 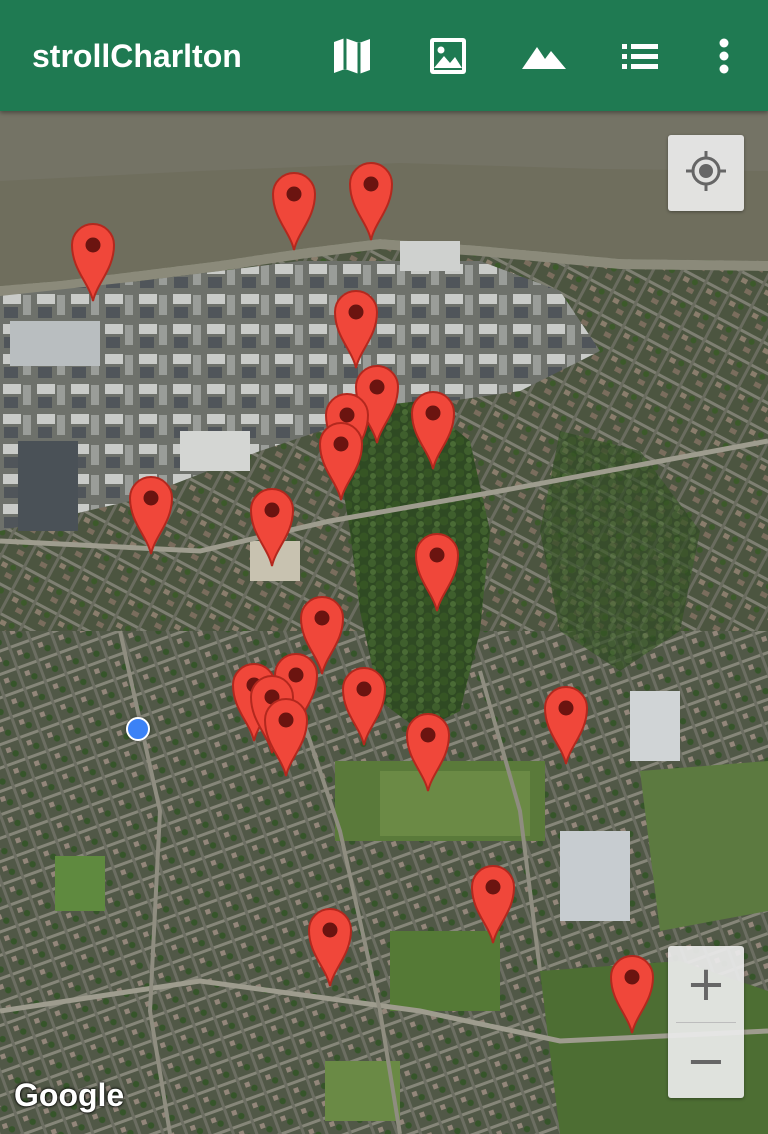 I want to click on my-location-button, so click(x=706, y=173).